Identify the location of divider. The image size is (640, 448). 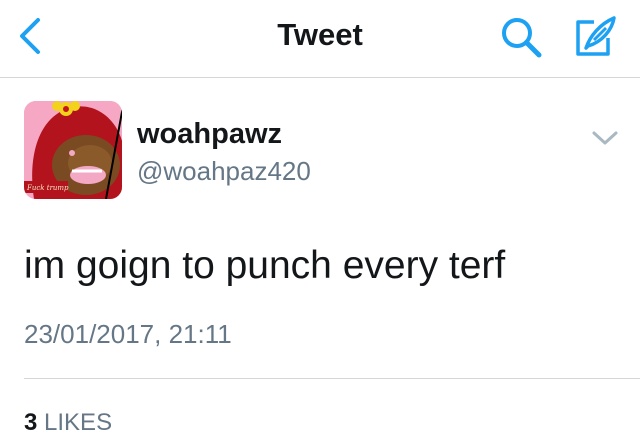
(332, 378).